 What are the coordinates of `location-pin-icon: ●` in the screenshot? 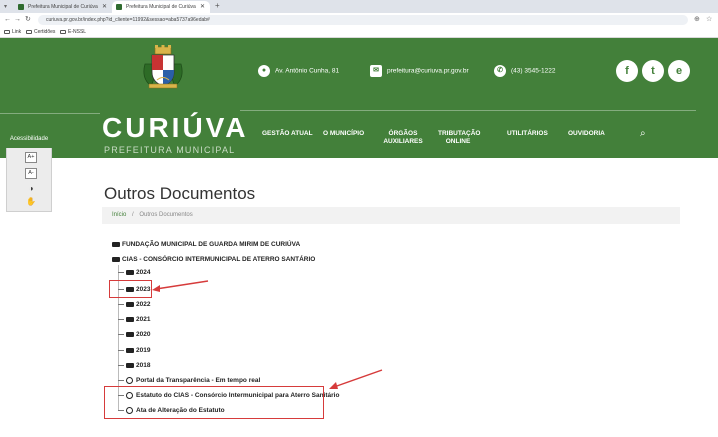 It's located at (264, 71).